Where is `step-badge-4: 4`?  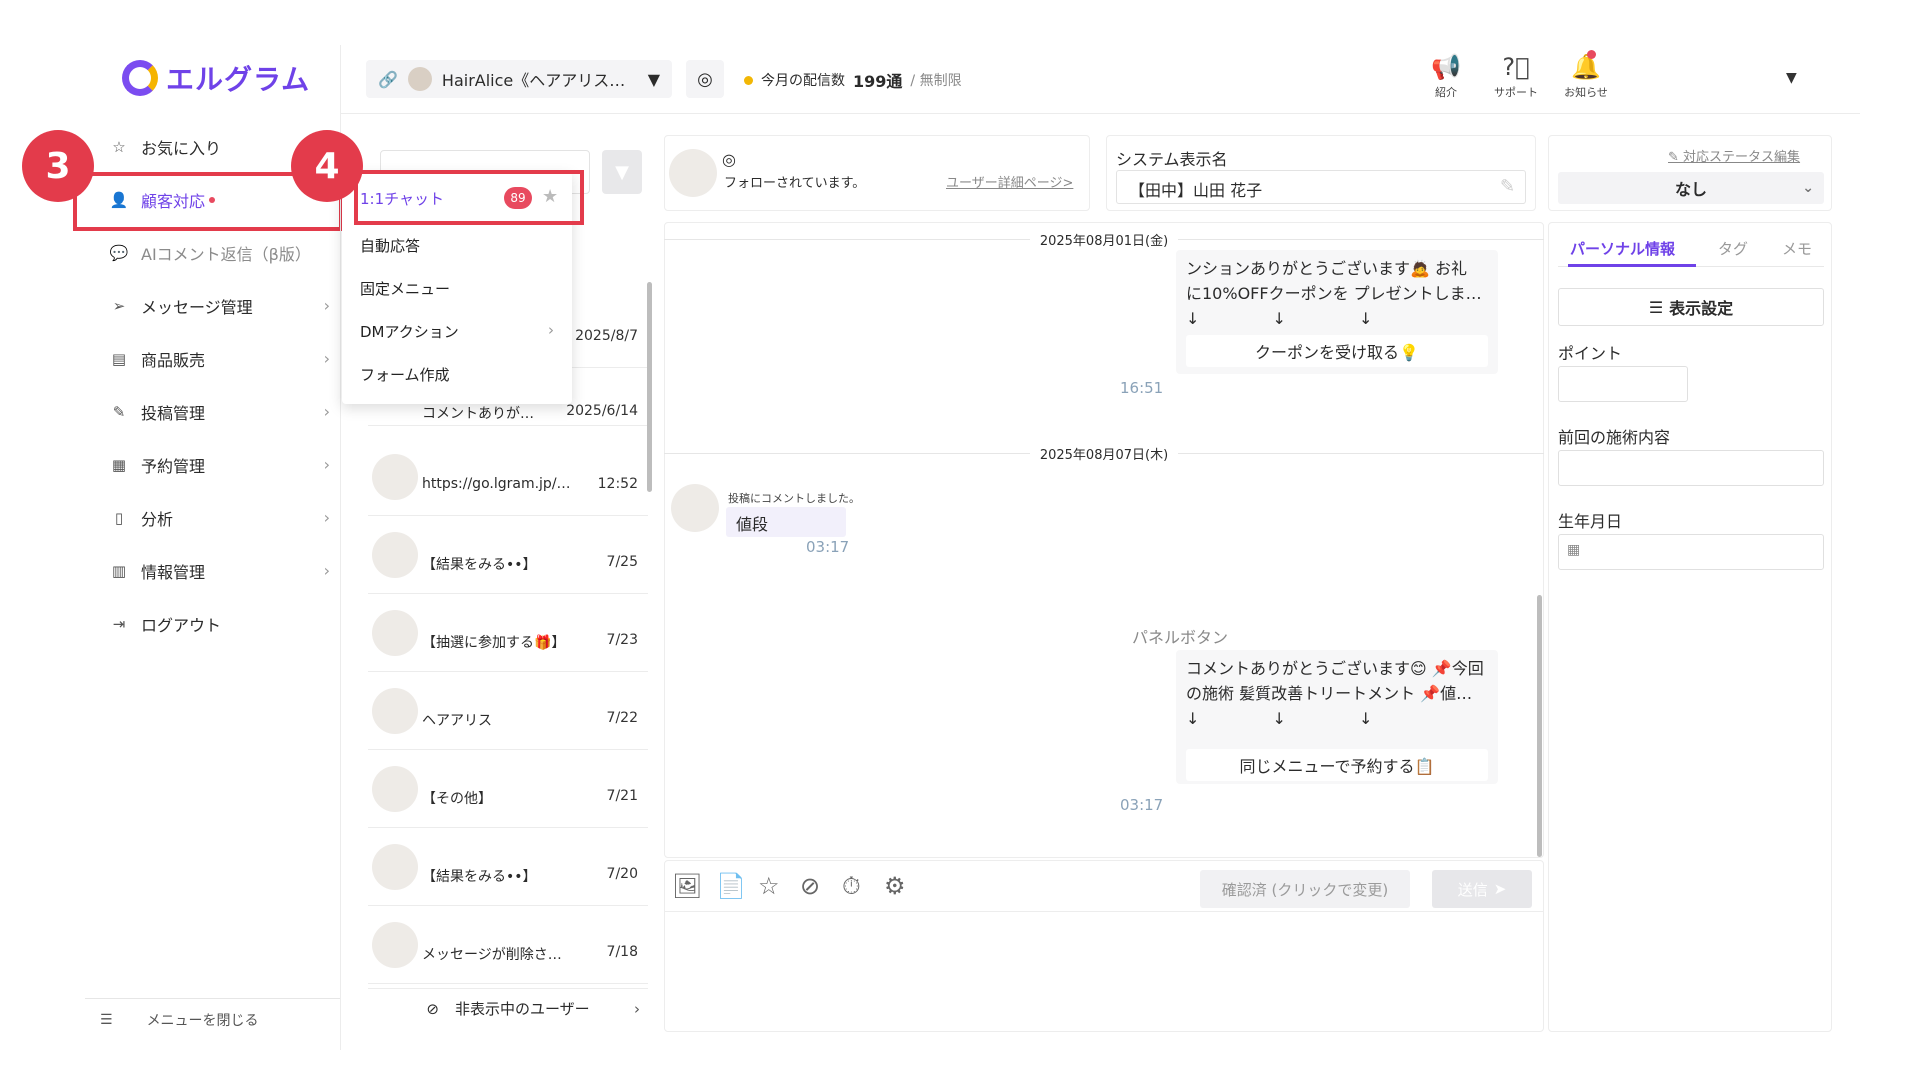 step-badge-4: 4 is located at coordinates (327, 166).